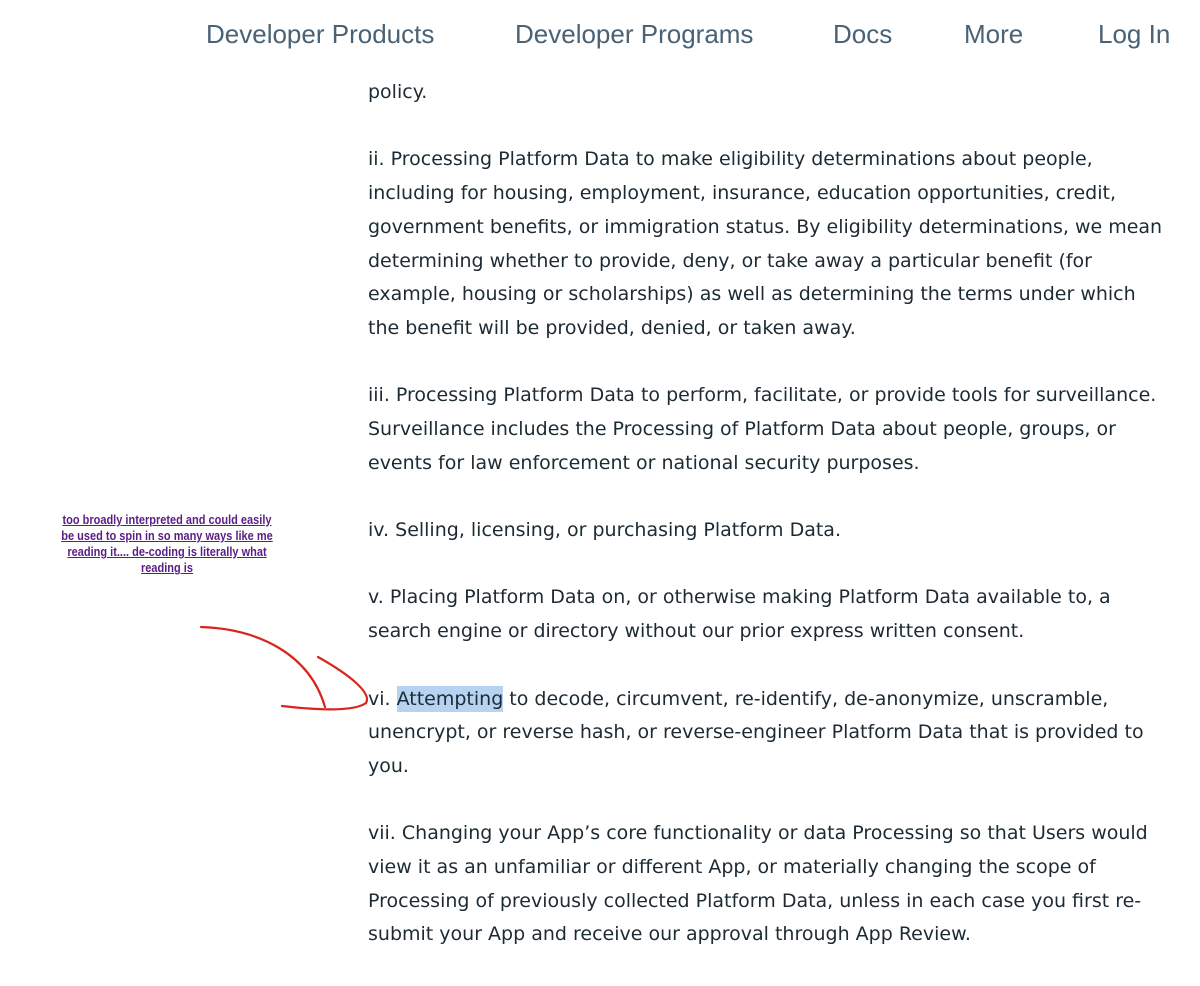  Describe the element at coordinates (398, 92) in the screenshot. I see `policy-paragraph-tail: policy.` at that location.